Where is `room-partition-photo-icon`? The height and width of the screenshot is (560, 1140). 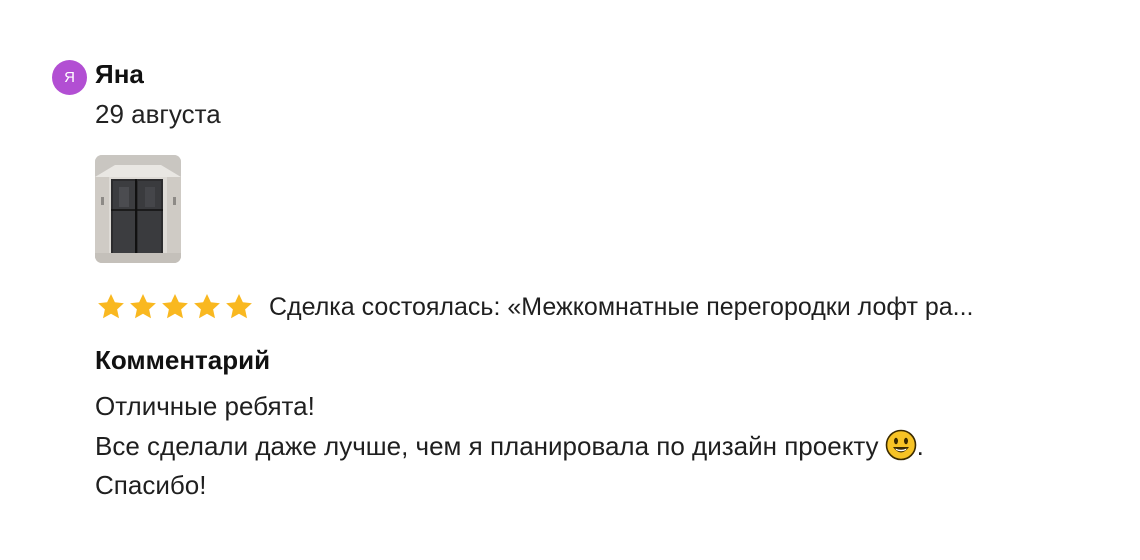 room-partition-photo-icon is located at coordinates (138, 209).